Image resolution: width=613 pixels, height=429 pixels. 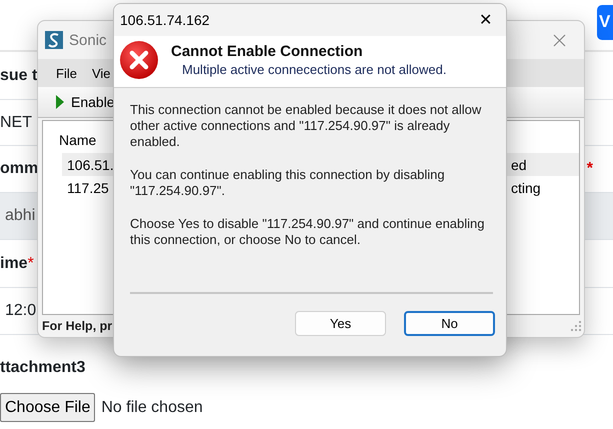 What do you see at coordinates (17, 263) in the screenshot?
I see `field-label: ime*` at bounding box center [17, 263].